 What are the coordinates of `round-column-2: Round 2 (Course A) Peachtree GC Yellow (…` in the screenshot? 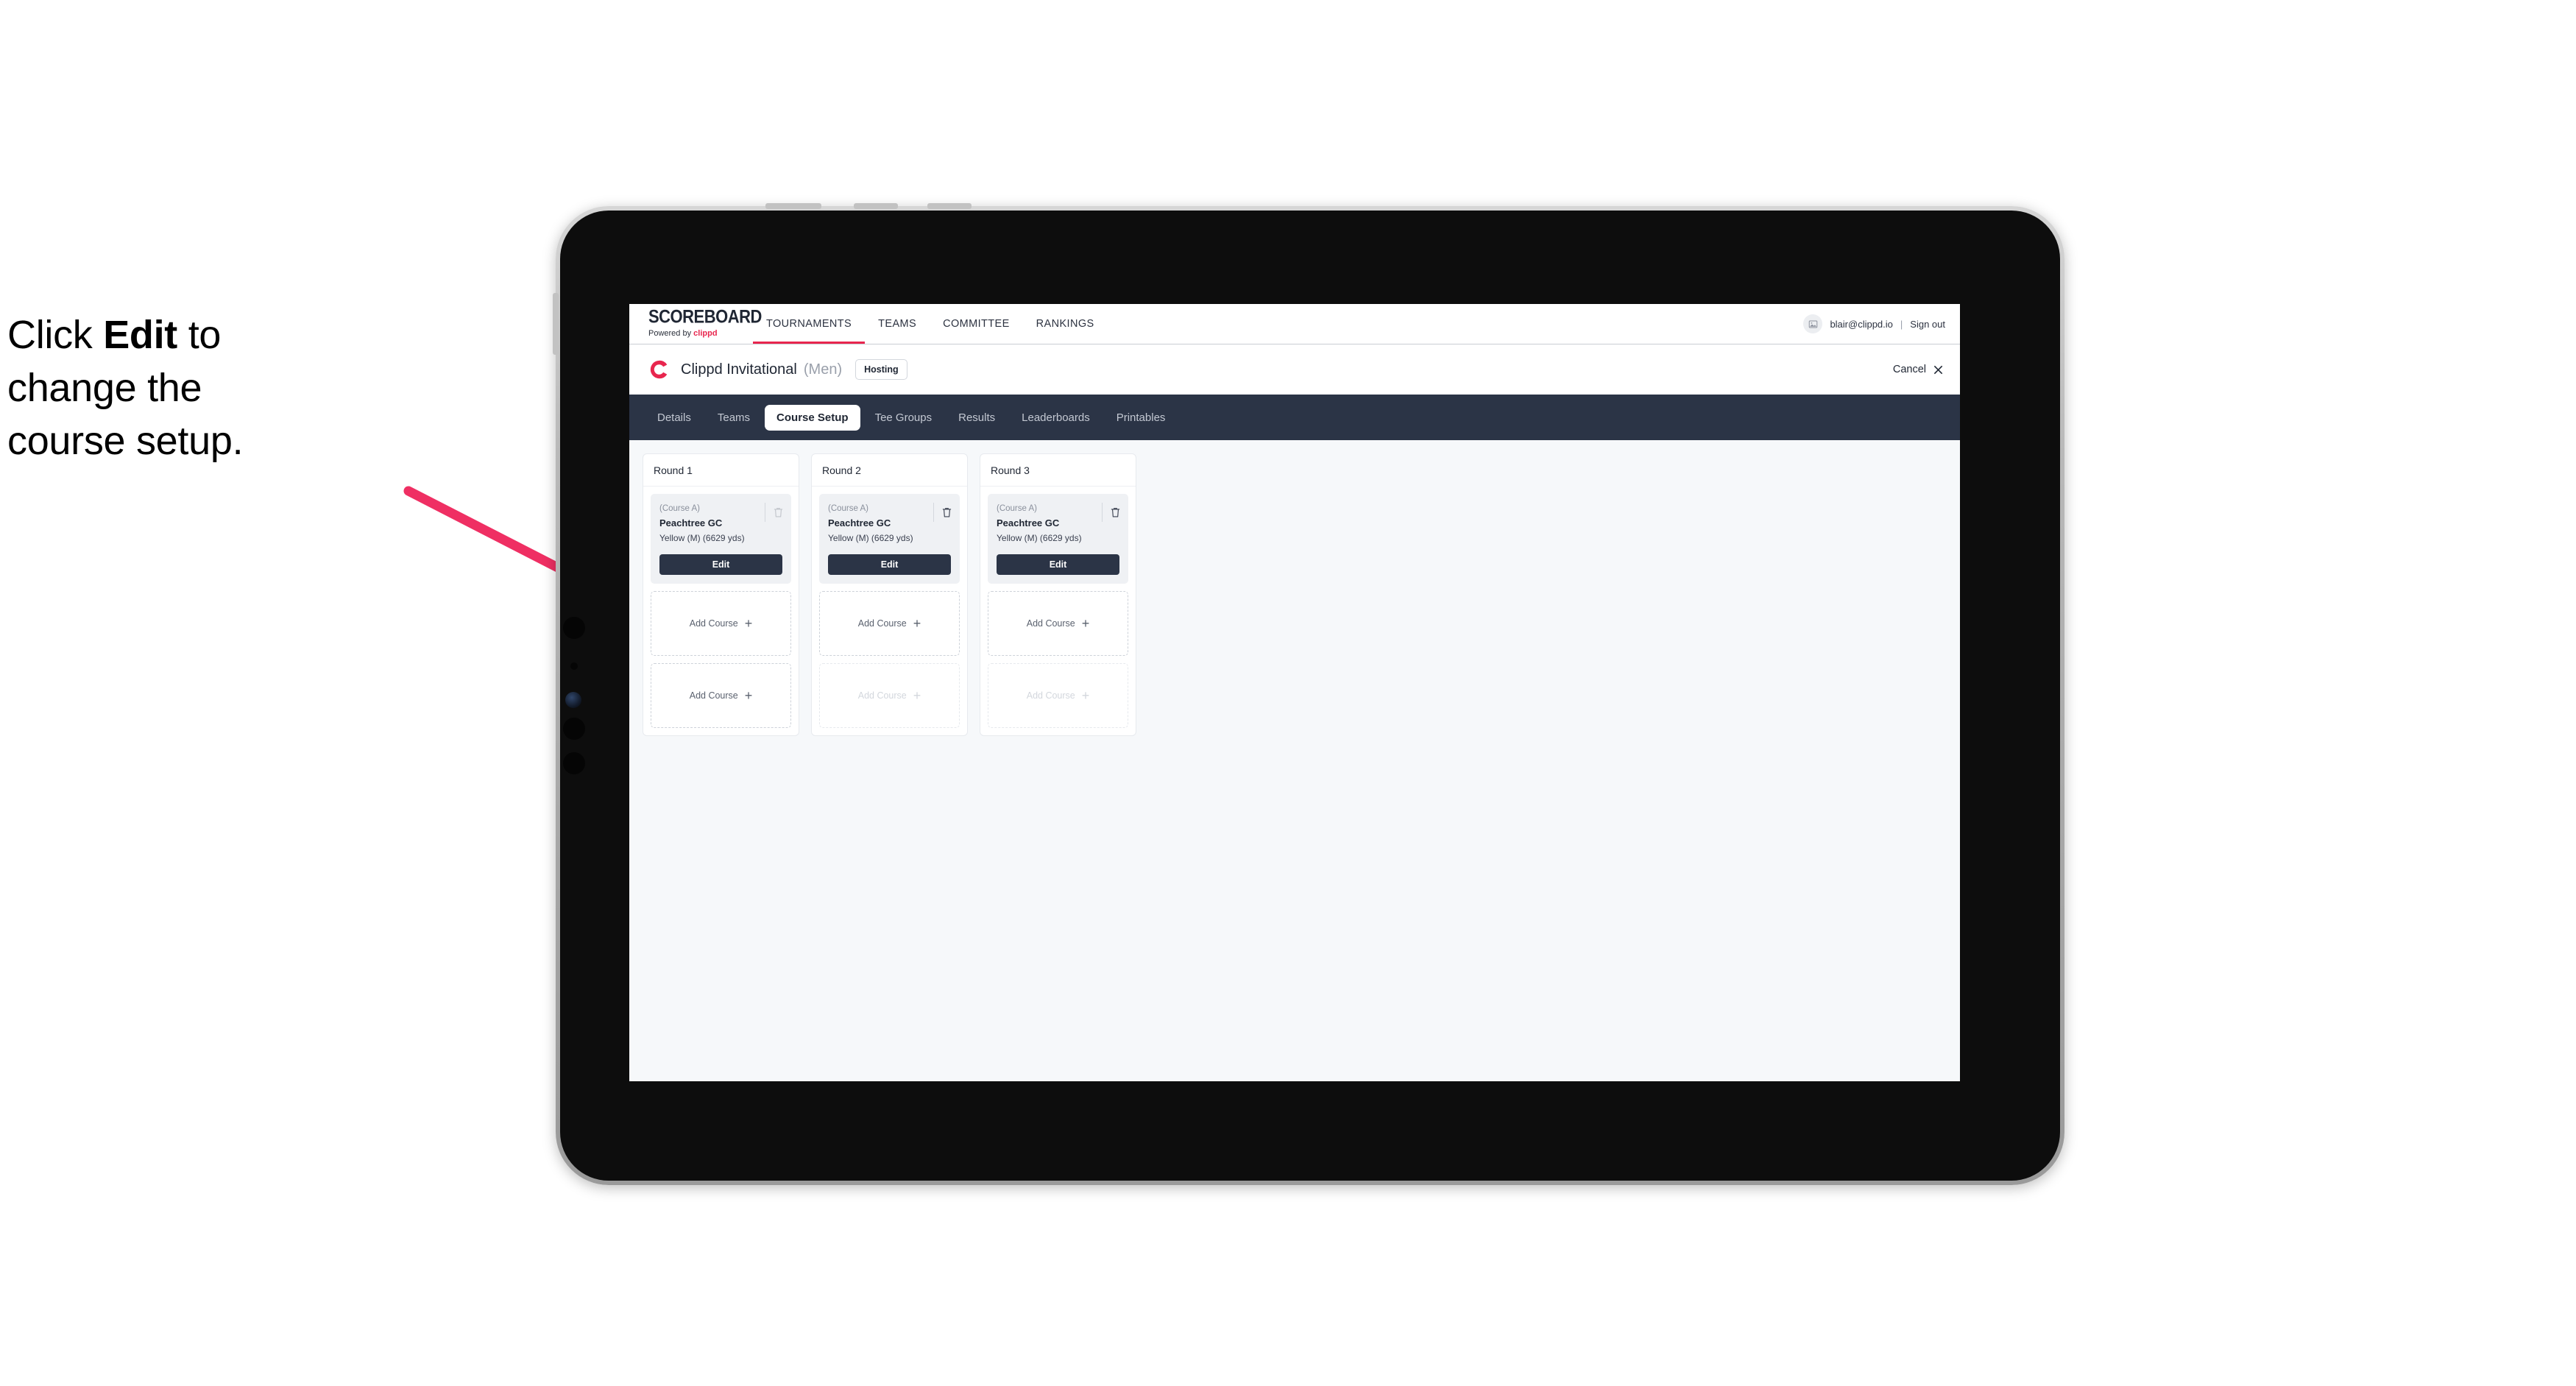 It's located at (889, 595).